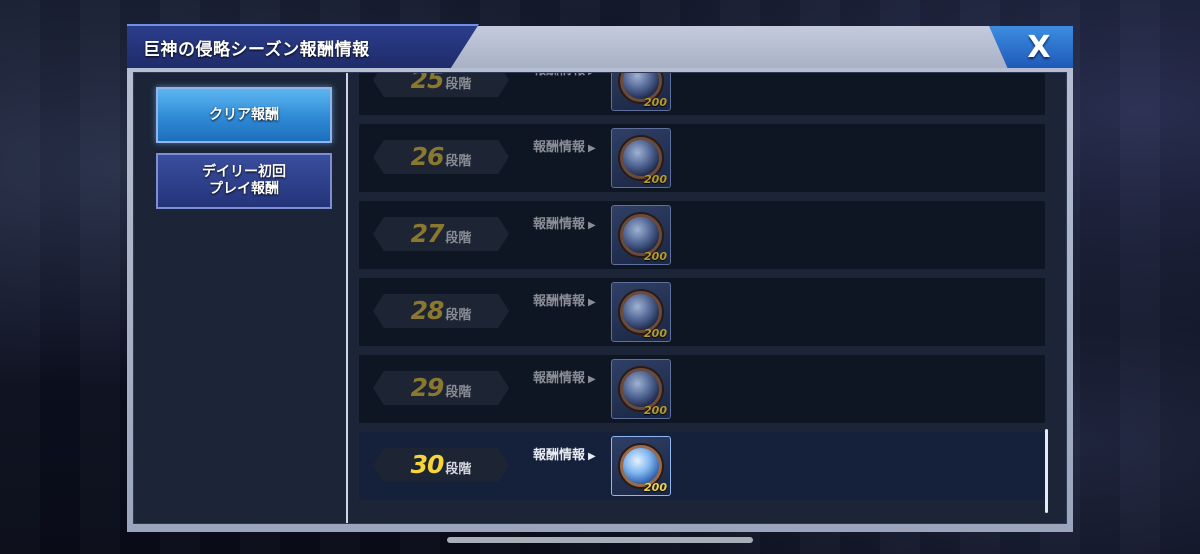  What do you see at coordinates (702, 158) in the screenshot?
I see `reward-row: 26 段階 報酬情報 ▶ 200` at bounding box center [702, 158].